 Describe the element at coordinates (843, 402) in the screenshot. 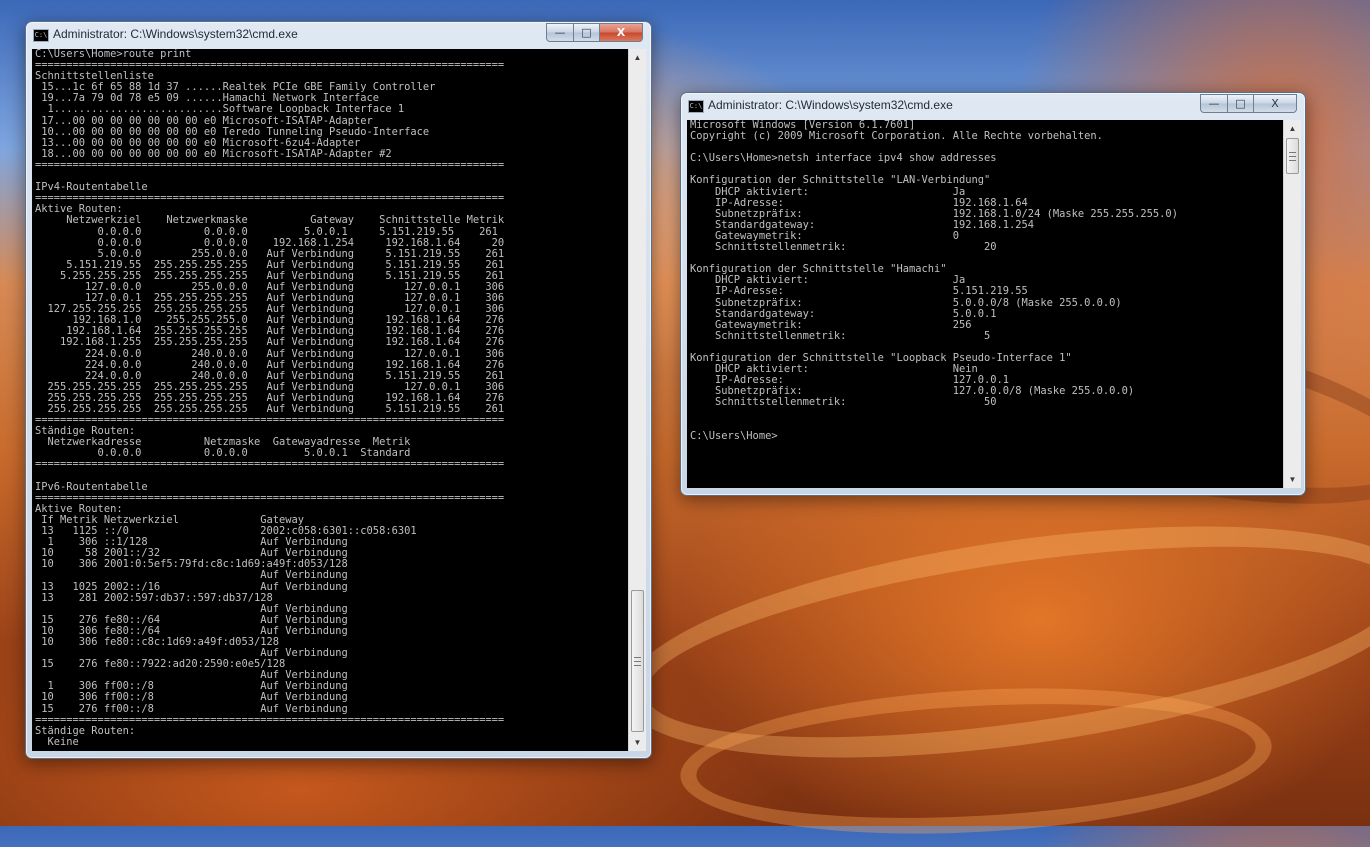

I see `console-line: Schnittstellenmetrik: 50` at that location.